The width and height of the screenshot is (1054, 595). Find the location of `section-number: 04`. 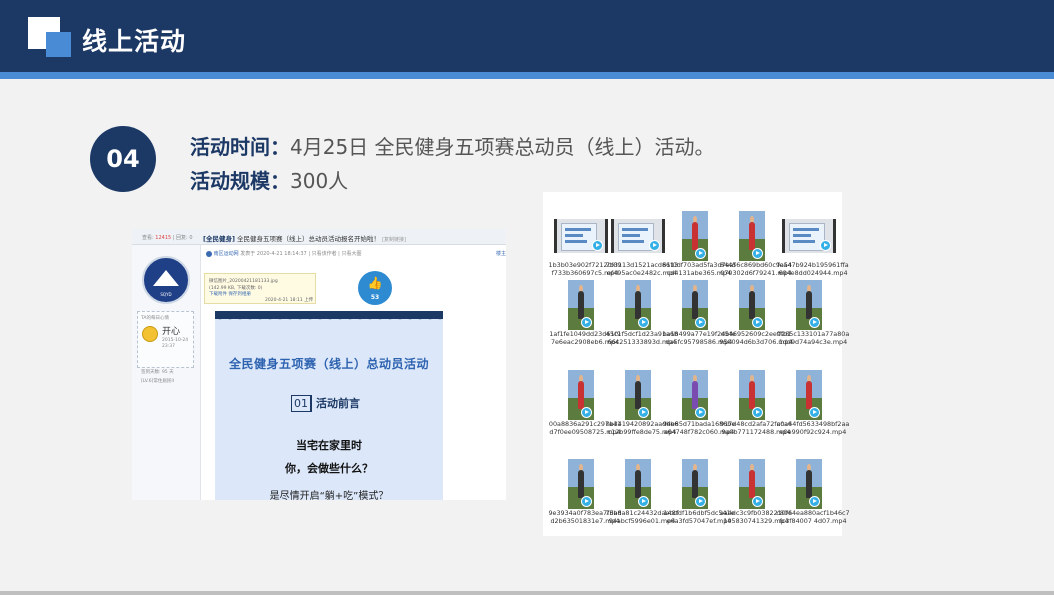

section-number: 04 is located at coordinates (123, 159).